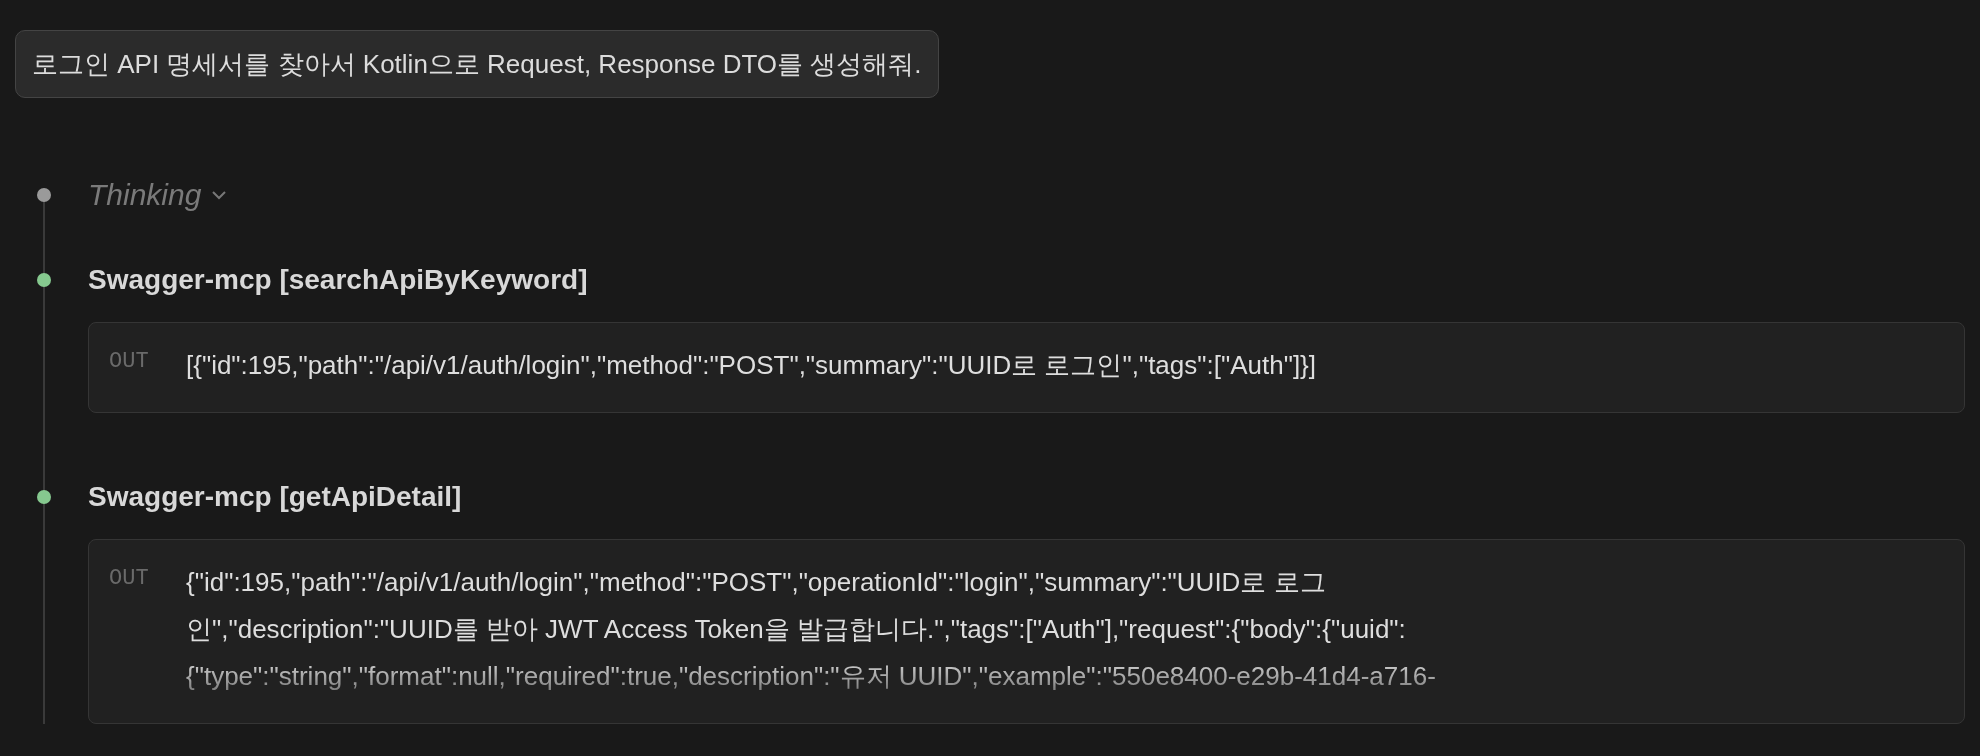  Describe the element at coordinates (477, 64) in the screenshot. I see `prompt-message: 로그인 API 명세서를 찾아서 Kotlin으로 Request, Response DTO를 생성해줘.` at that location.